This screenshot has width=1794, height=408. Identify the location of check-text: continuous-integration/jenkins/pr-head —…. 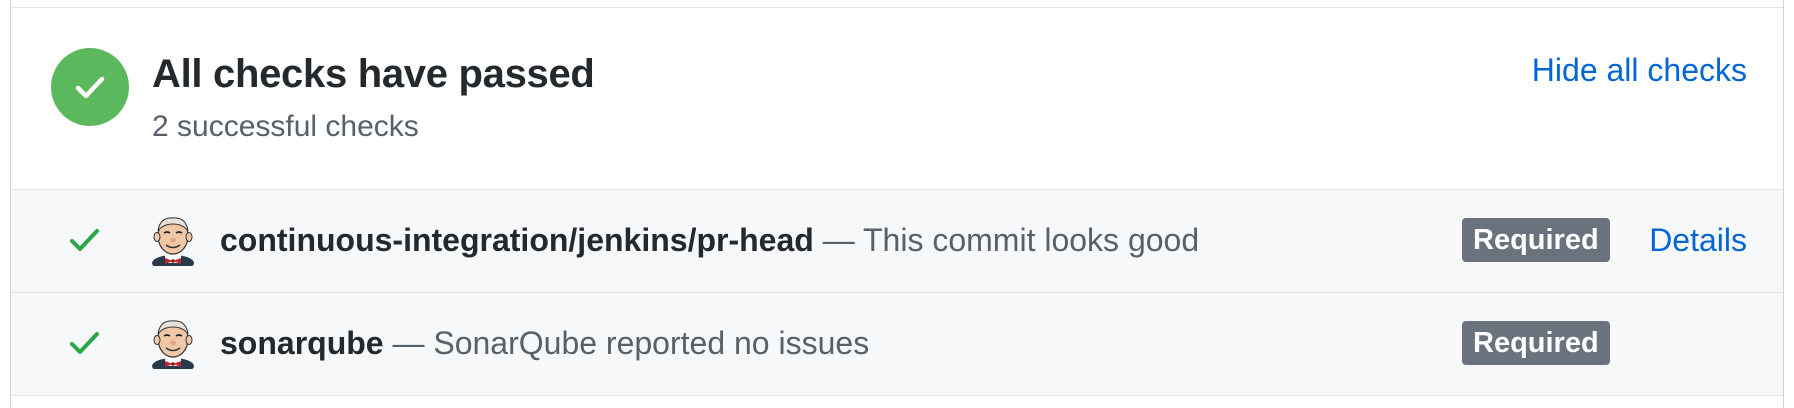
(709, 240).